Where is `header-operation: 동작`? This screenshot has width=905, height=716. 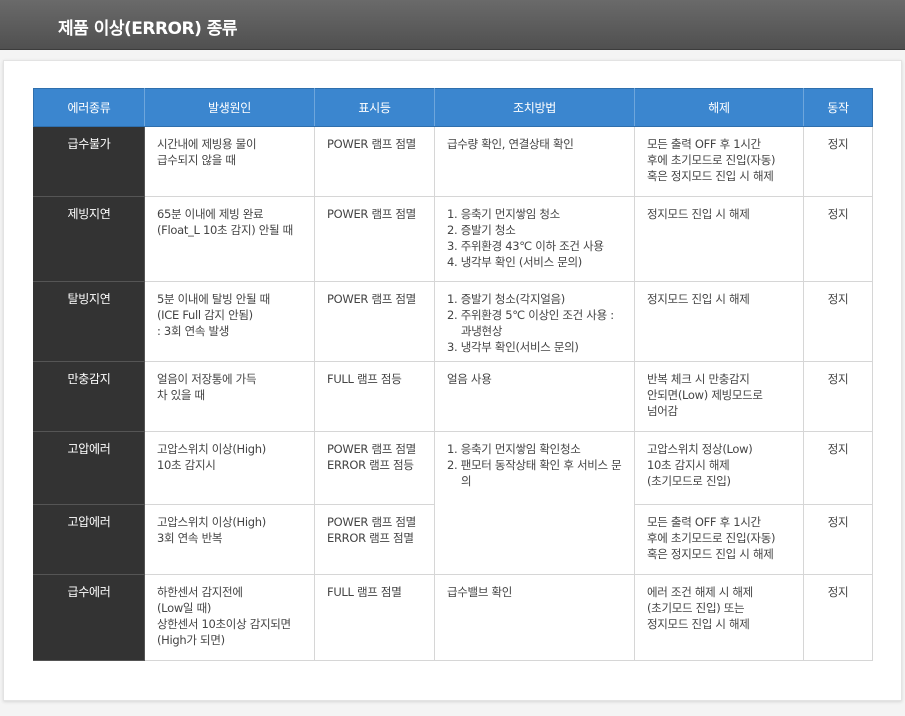
header-operation: 동작 is located at coordinates (838, 108).